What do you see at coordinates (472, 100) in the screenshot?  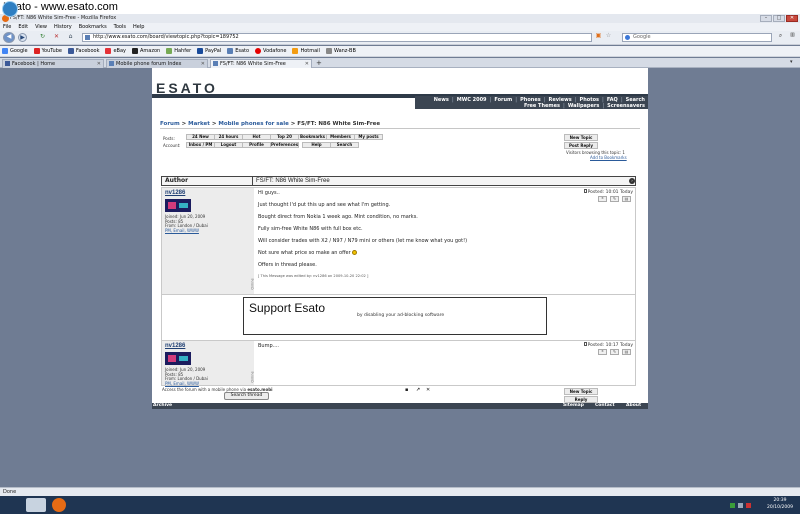 I see `nav-mwc: MWC 2009` at bounding box center [472, 100].